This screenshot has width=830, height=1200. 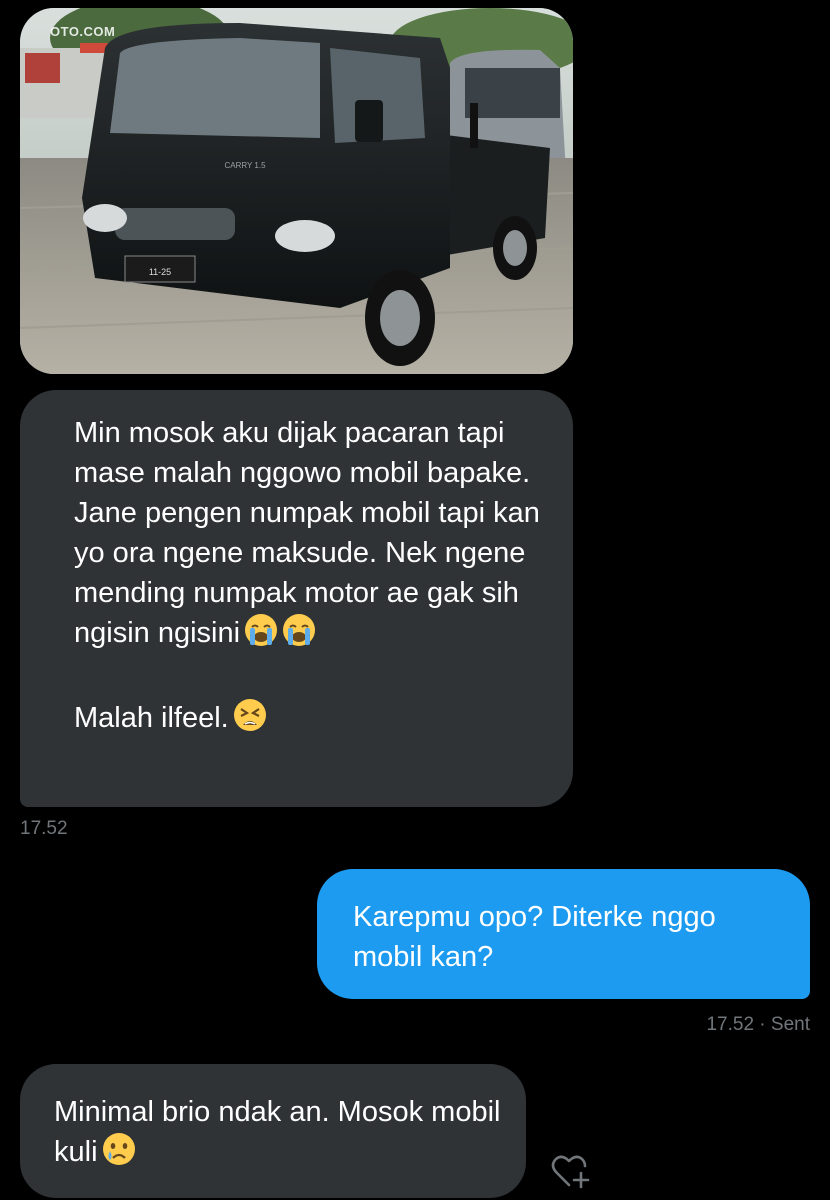 I want to click on message-text: Minimal brio ndak an. Mosok mobil kuli, so click(x=280, y=1134).